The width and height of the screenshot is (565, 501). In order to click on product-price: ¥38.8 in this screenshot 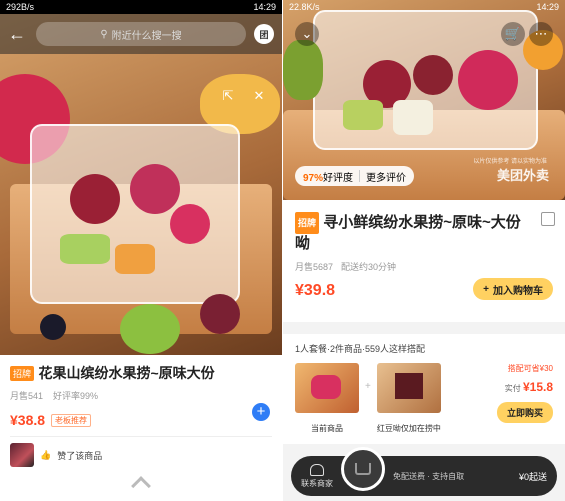, I will do `click(28, 420)`.